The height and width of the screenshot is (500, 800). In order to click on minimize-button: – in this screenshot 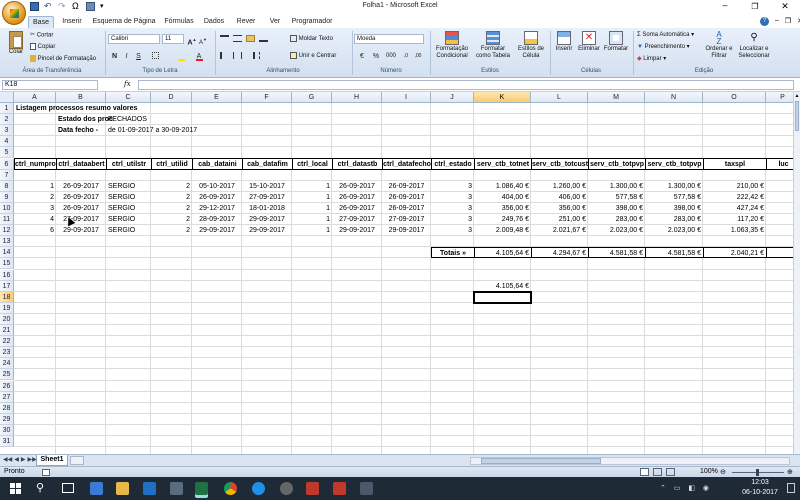, I will do `click(725, 6)`.